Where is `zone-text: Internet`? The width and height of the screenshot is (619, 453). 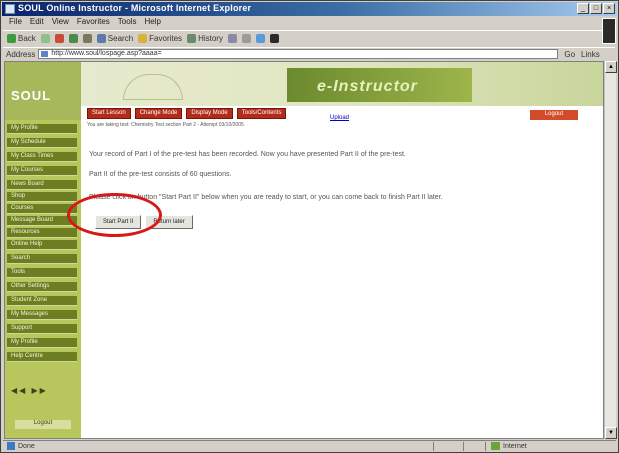 zone-text: Internet is located at coordinates (515, 446).